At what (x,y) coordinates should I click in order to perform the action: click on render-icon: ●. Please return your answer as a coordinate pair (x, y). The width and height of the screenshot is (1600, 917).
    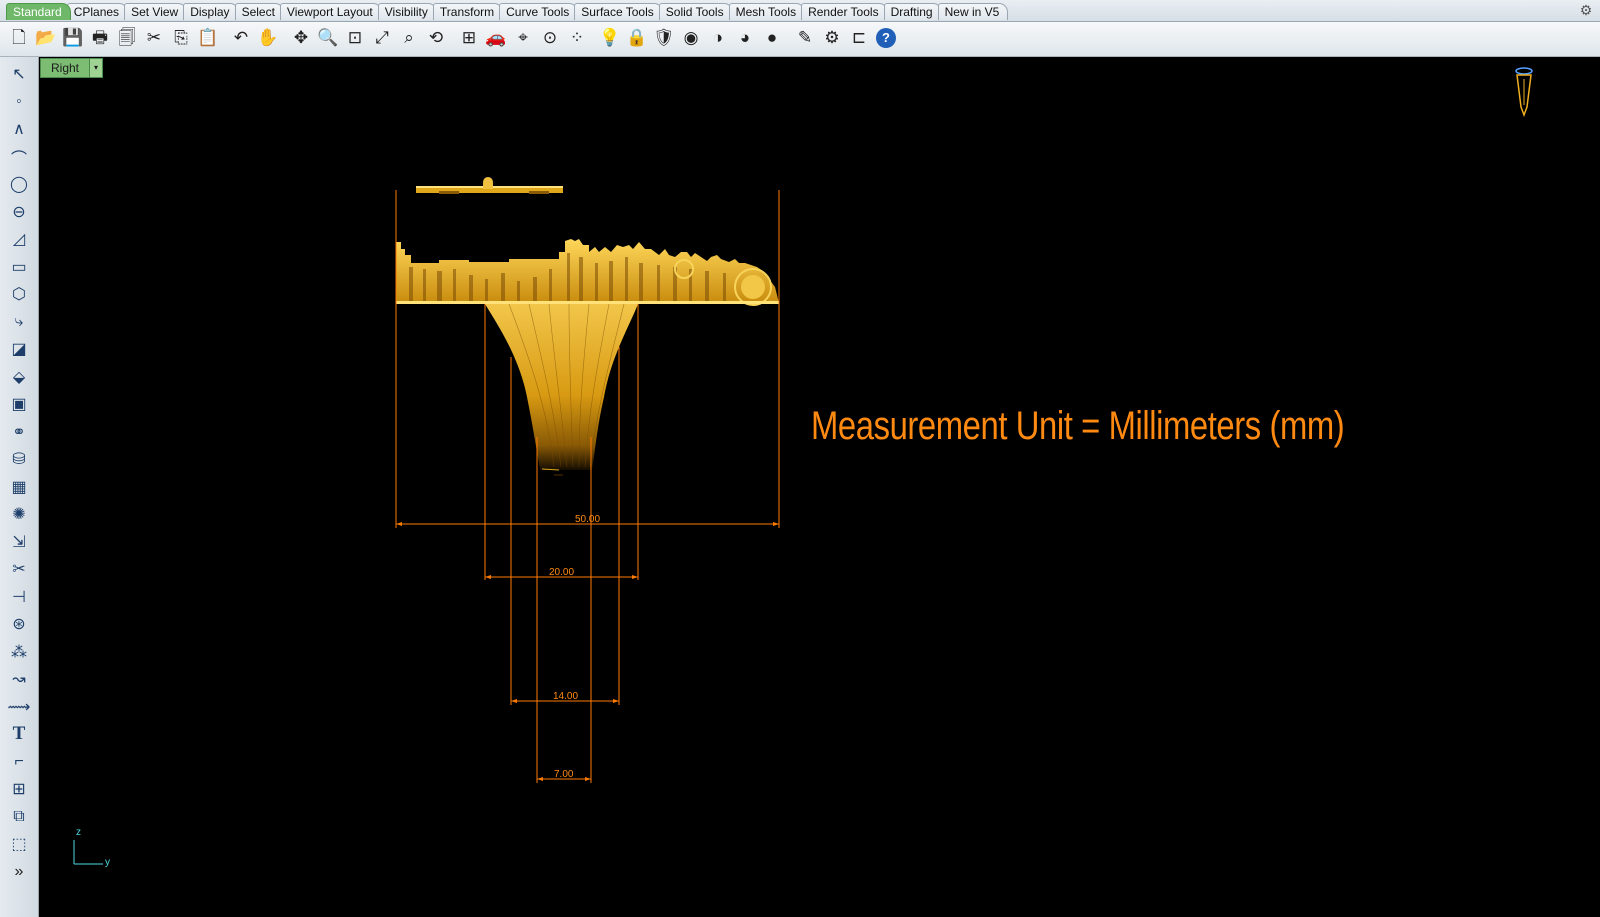
    Looking at the image, I should click on (772, 38).